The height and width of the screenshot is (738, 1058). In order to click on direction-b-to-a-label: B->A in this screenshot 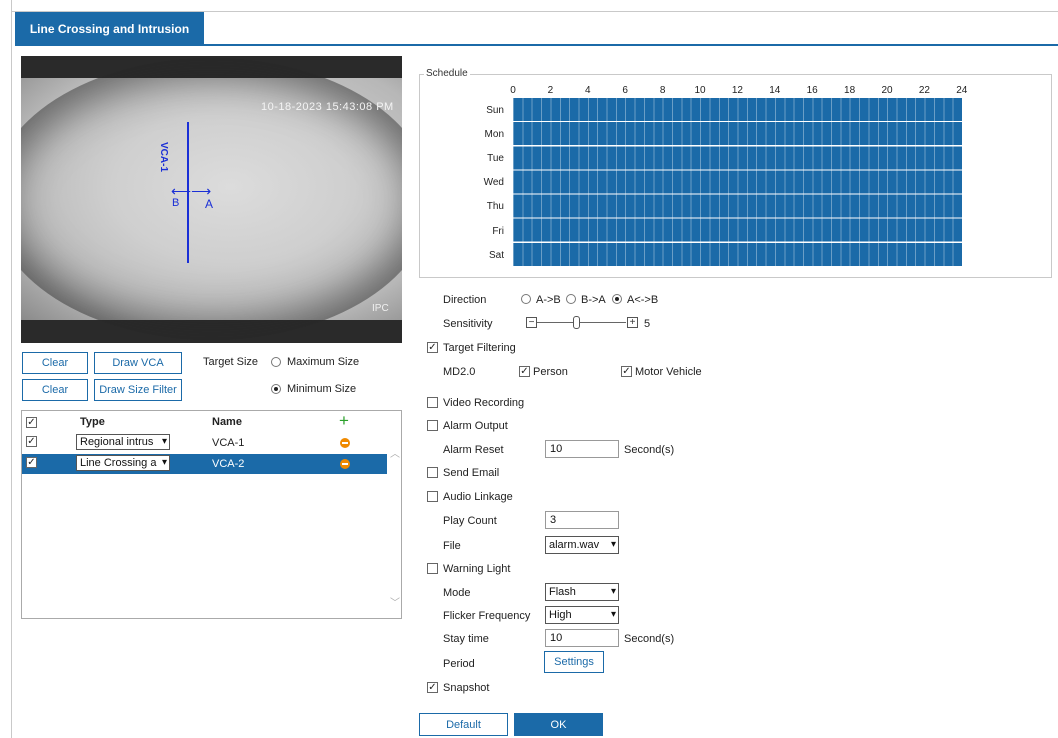, I will do `click(593, 300)`.